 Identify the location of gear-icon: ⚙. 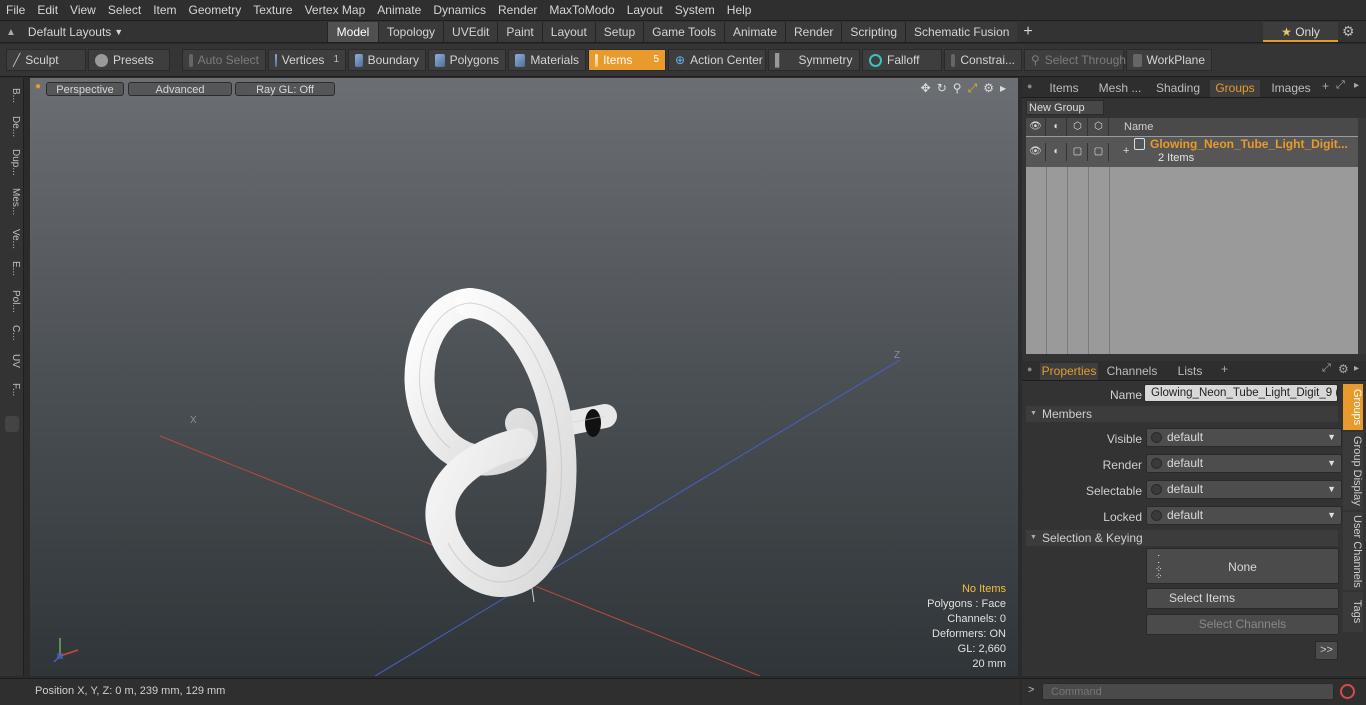
(1348, 31).